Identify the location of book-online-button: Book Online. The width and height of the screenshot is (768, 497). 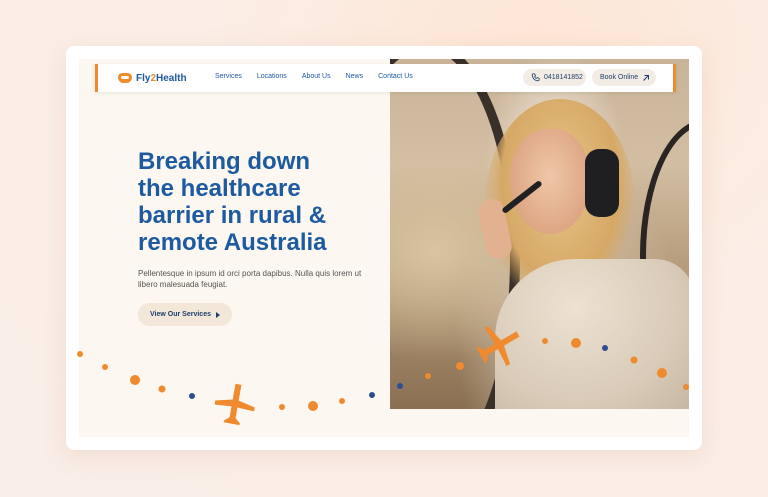
(624, 77).